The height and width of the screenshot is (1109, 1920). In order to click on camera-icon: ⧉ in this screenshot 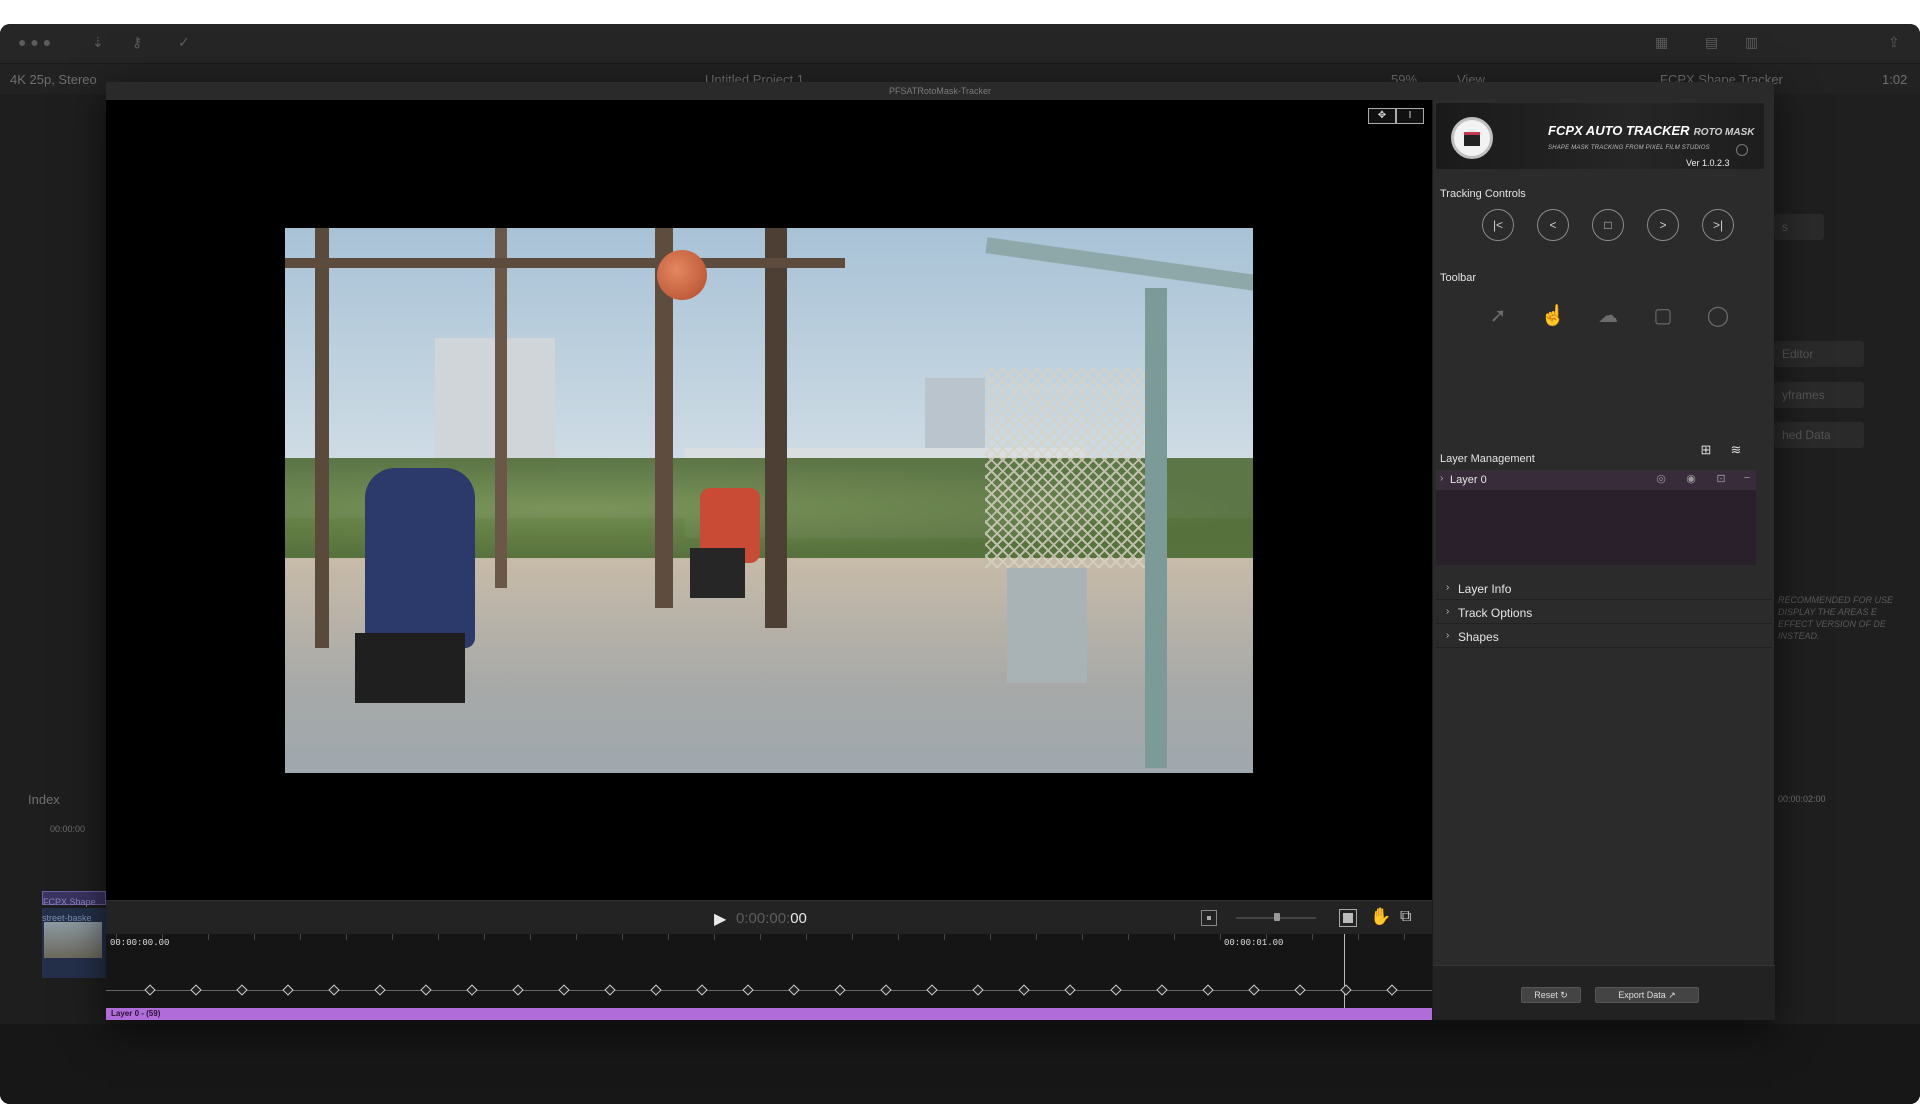, I will do `click(1405, 917)`.